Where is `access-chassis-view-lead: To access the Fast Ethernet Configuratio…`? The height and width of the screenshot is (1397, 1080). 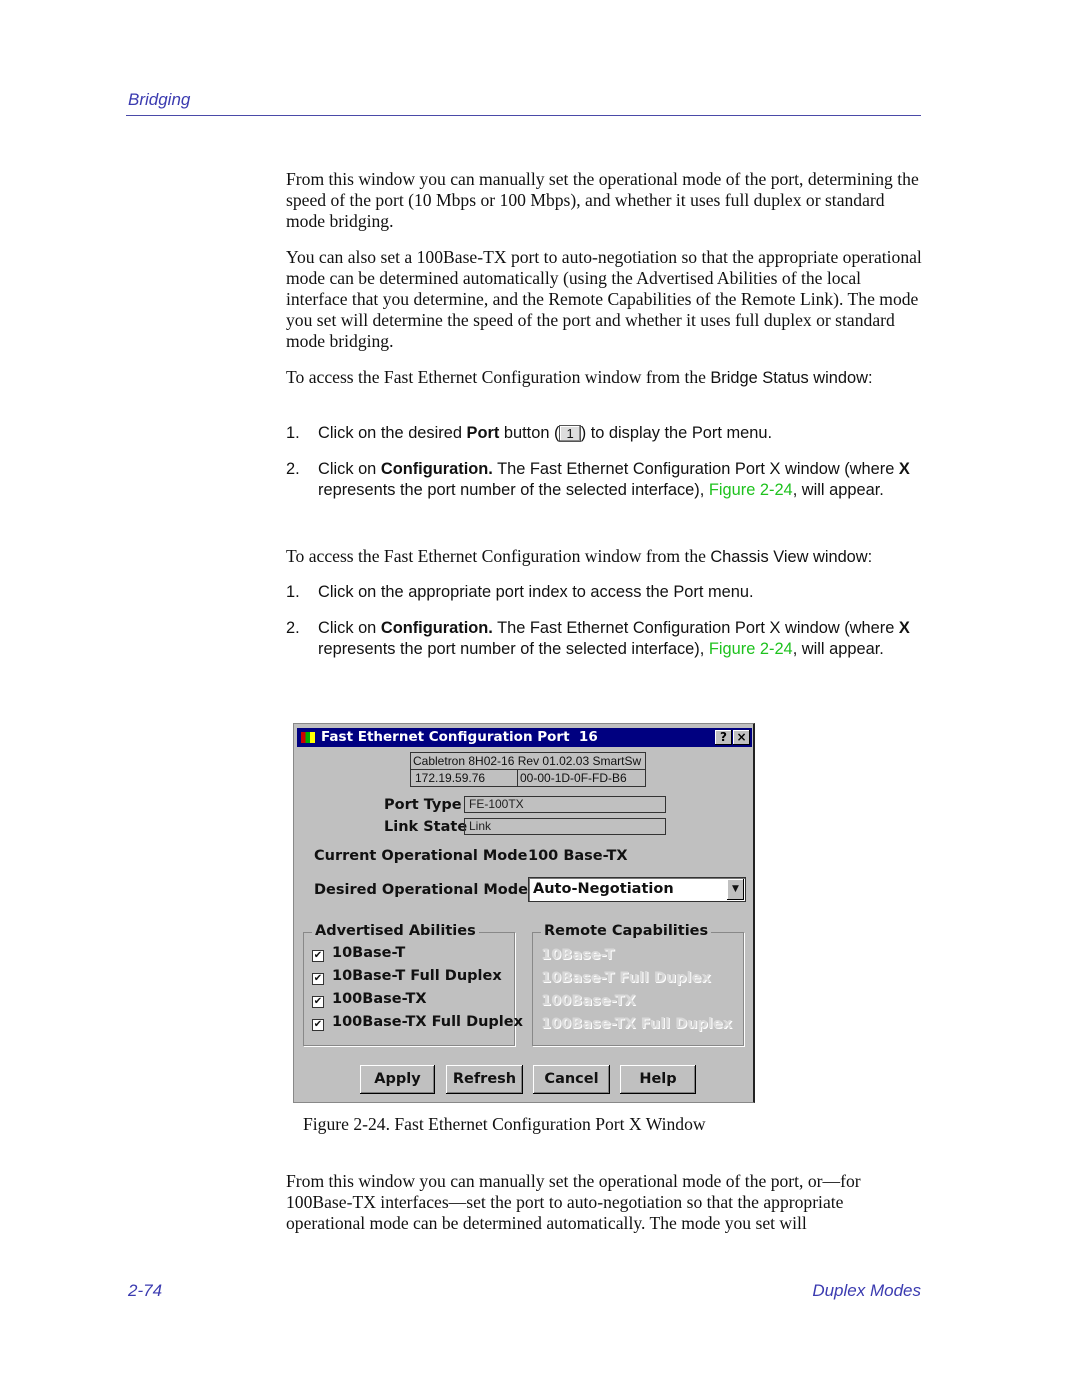 access-chassis-view-lead: To access the Fast Ethernet Configuratio… is located at coordinates (579, 556).